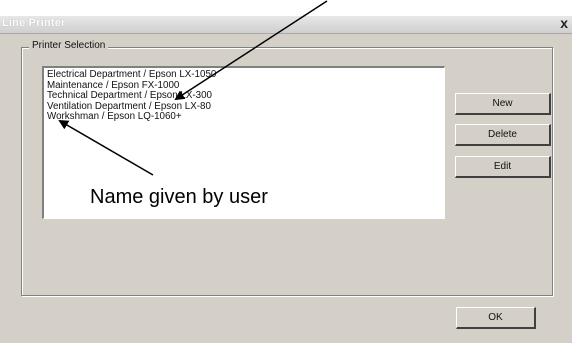 The image size is (572, 343). What do you see at coordinates (106, 147) in the screenshot?
I see `arrow-from-annotation` at bounding box center [106, 147].